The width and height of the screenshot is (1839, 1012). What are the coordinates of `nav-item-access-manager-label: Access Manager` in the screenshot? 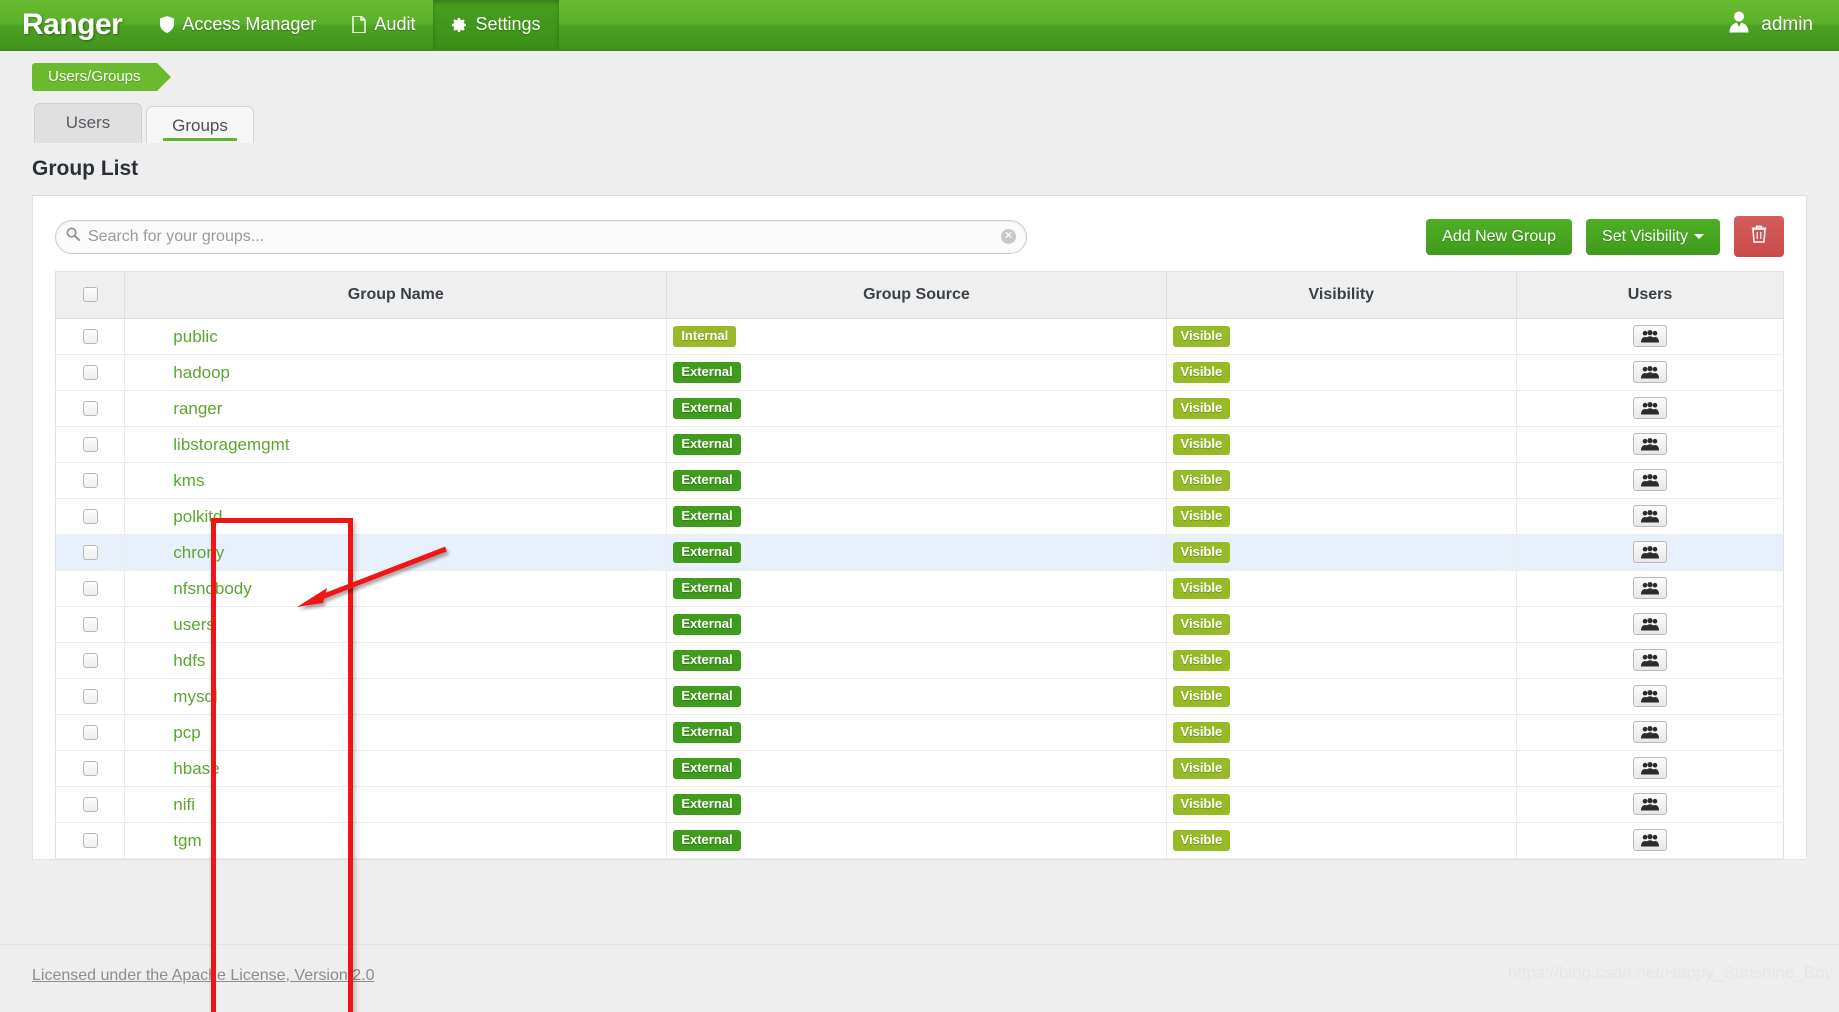 It's located at (249, 24).